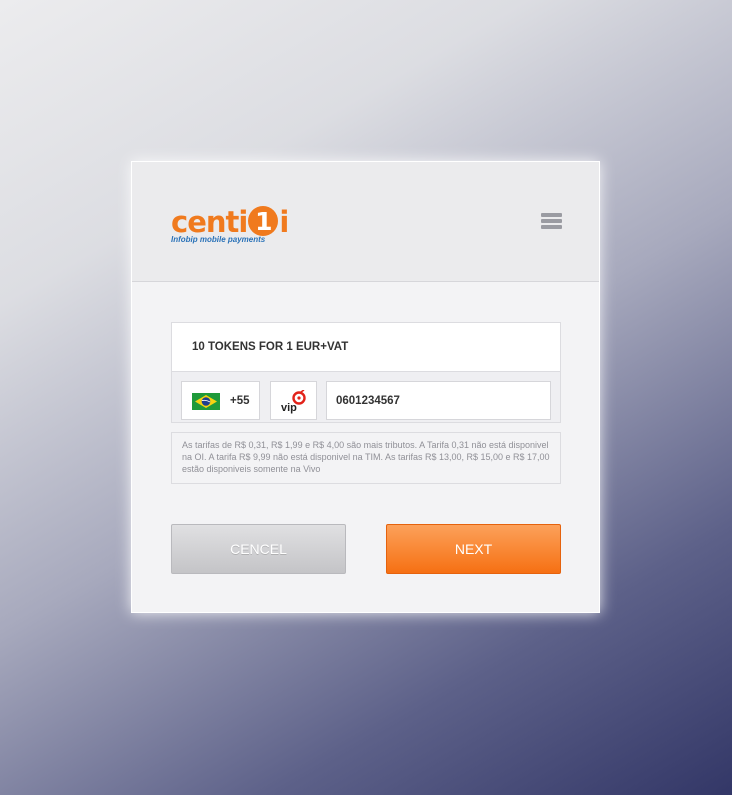  Describe the element at coordinates (366, 347) in the screenshot. I see `offer-box: 10 TOKENS FOR 1 EUR+VAT` at that location.